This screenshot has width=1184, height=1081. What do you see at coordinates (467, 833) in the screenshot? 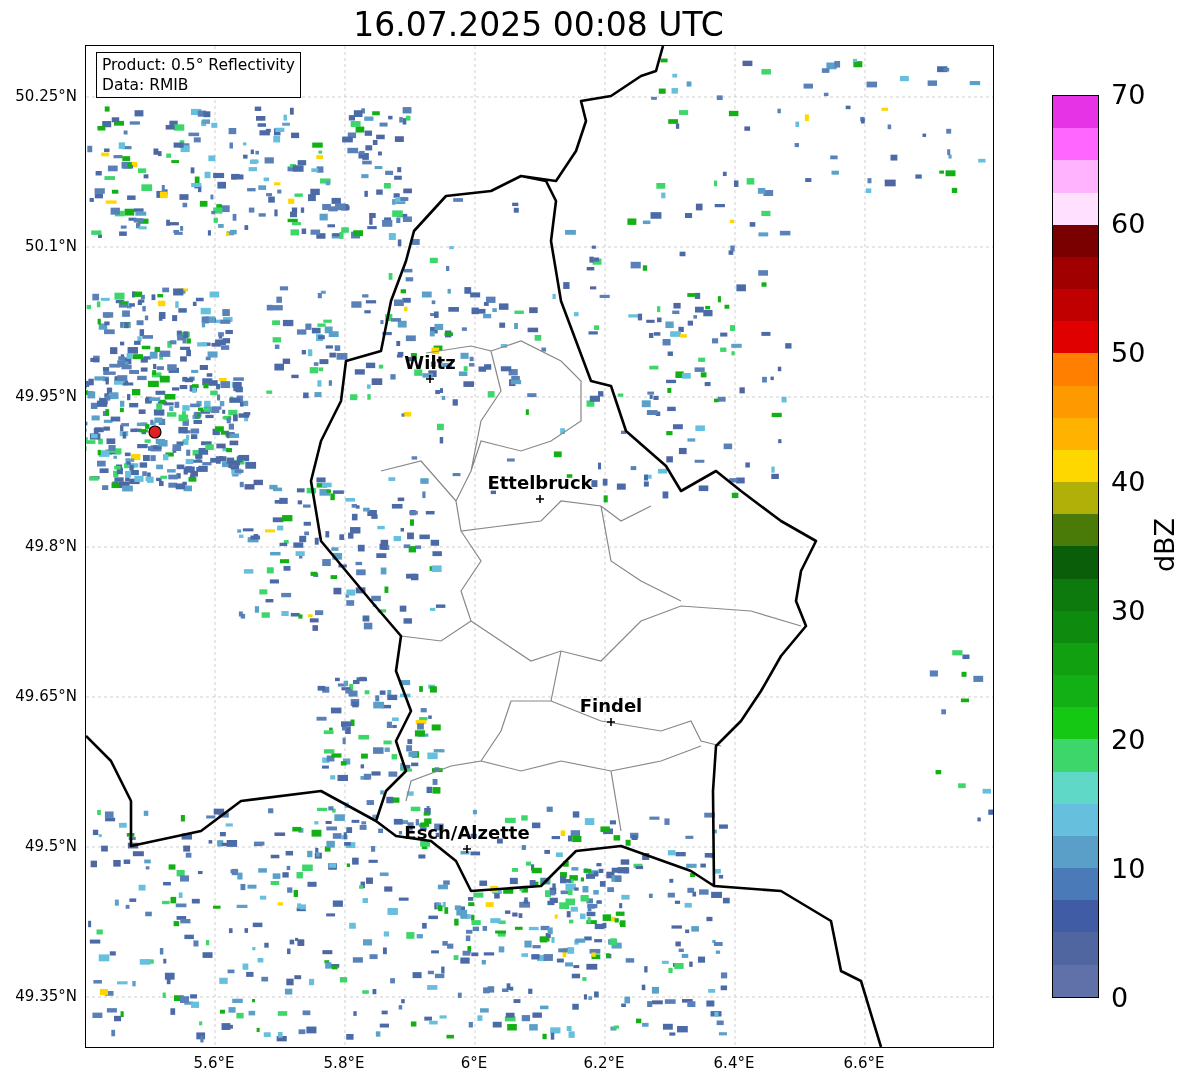
I see `city-label: Esch/Alzette` at bounding box center [467, 833].